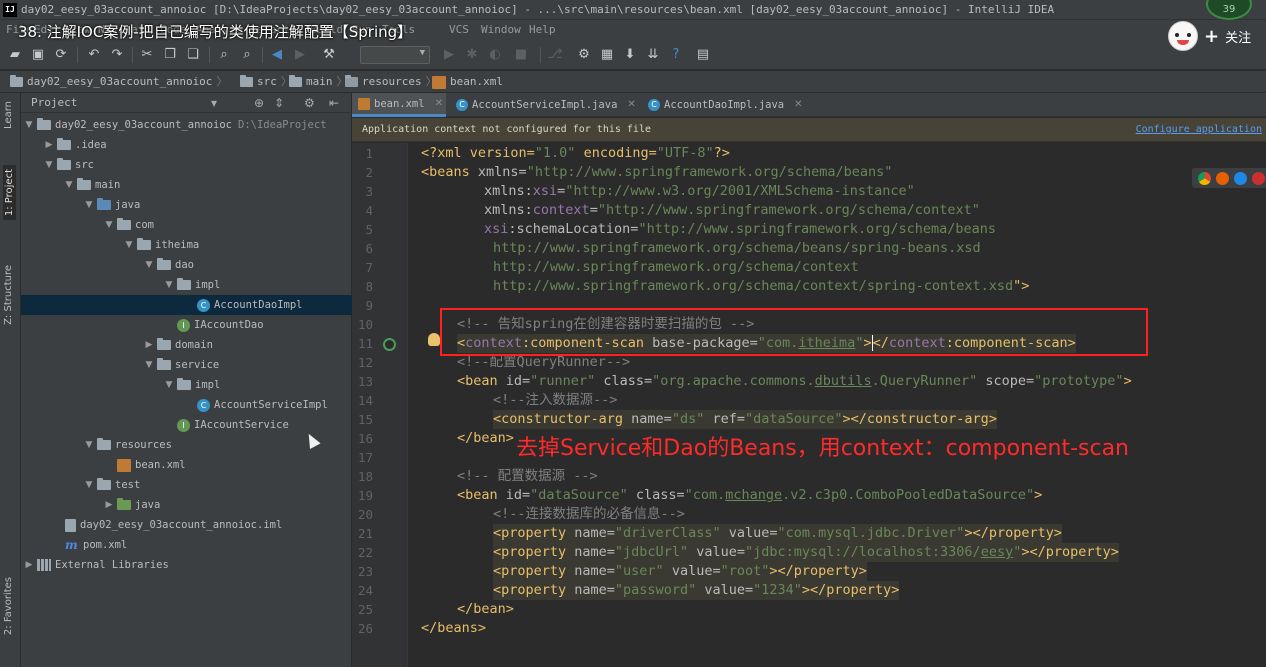 Image resolution: width=1266 pixels, height=667 pixels. I want to click on safari-icon, so click(1240, 178).